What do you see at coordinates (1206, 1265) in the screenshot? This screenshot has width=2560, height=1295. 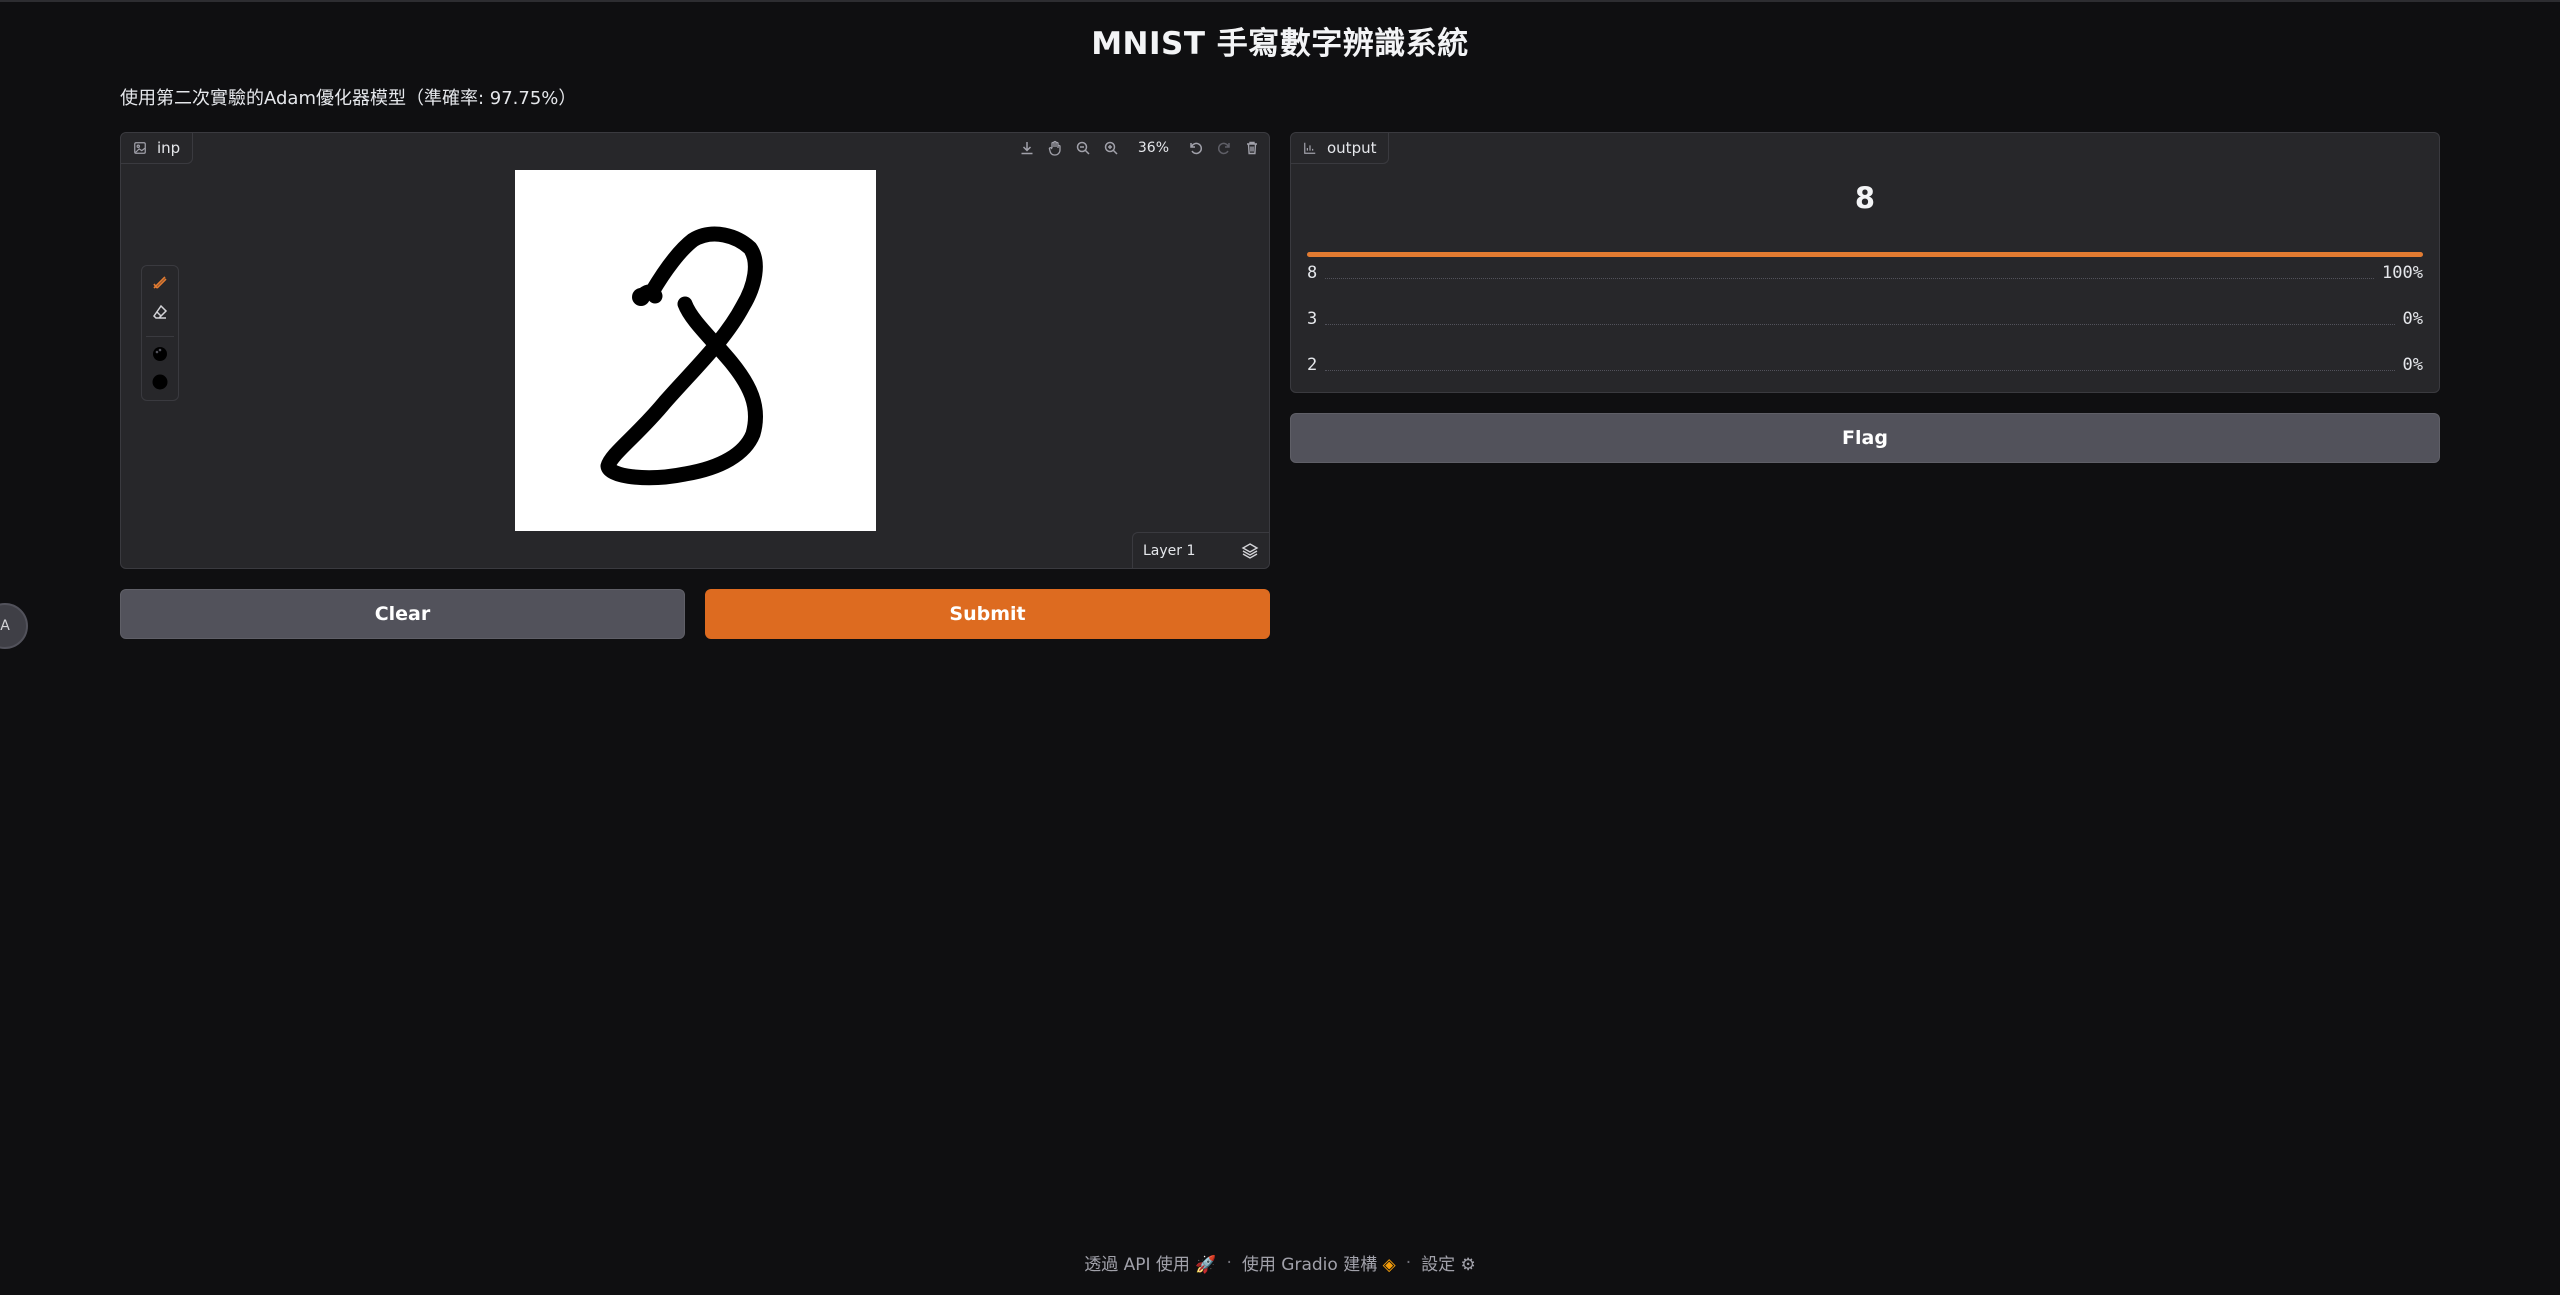 I see `rocket-icon: 🚀` at bounding box center [1206, 1265].